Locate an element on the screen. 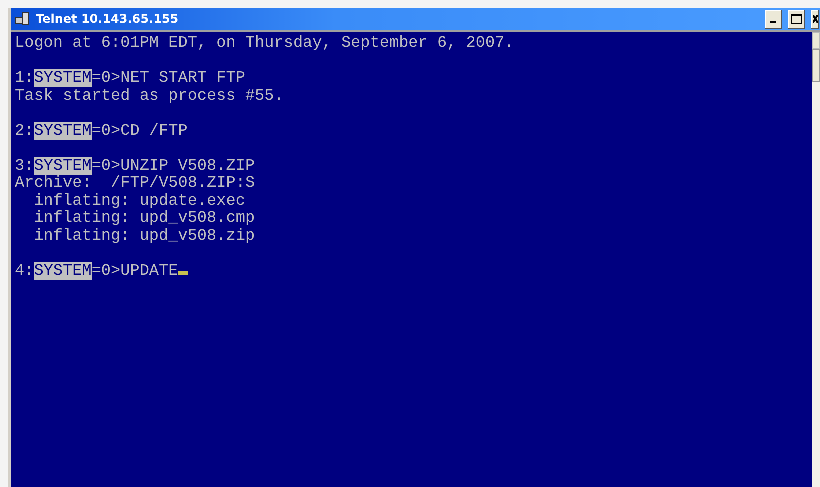  terminal-output: inflating: update.exec is located at coordinates (139, 201).